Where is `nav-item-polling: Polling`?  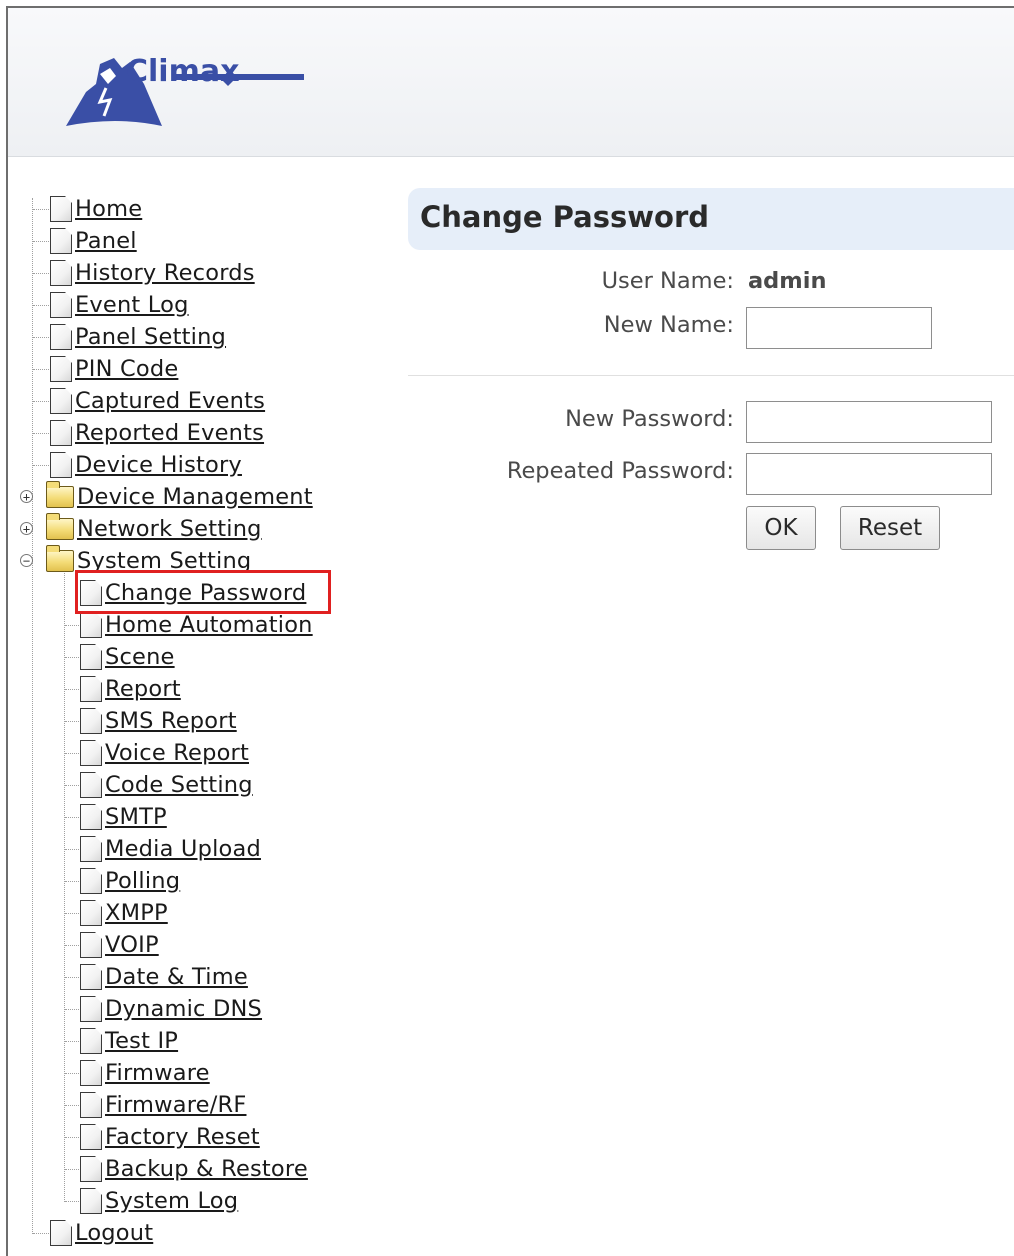 nav-item-polling: Polling is located at coordinates (130, 881).